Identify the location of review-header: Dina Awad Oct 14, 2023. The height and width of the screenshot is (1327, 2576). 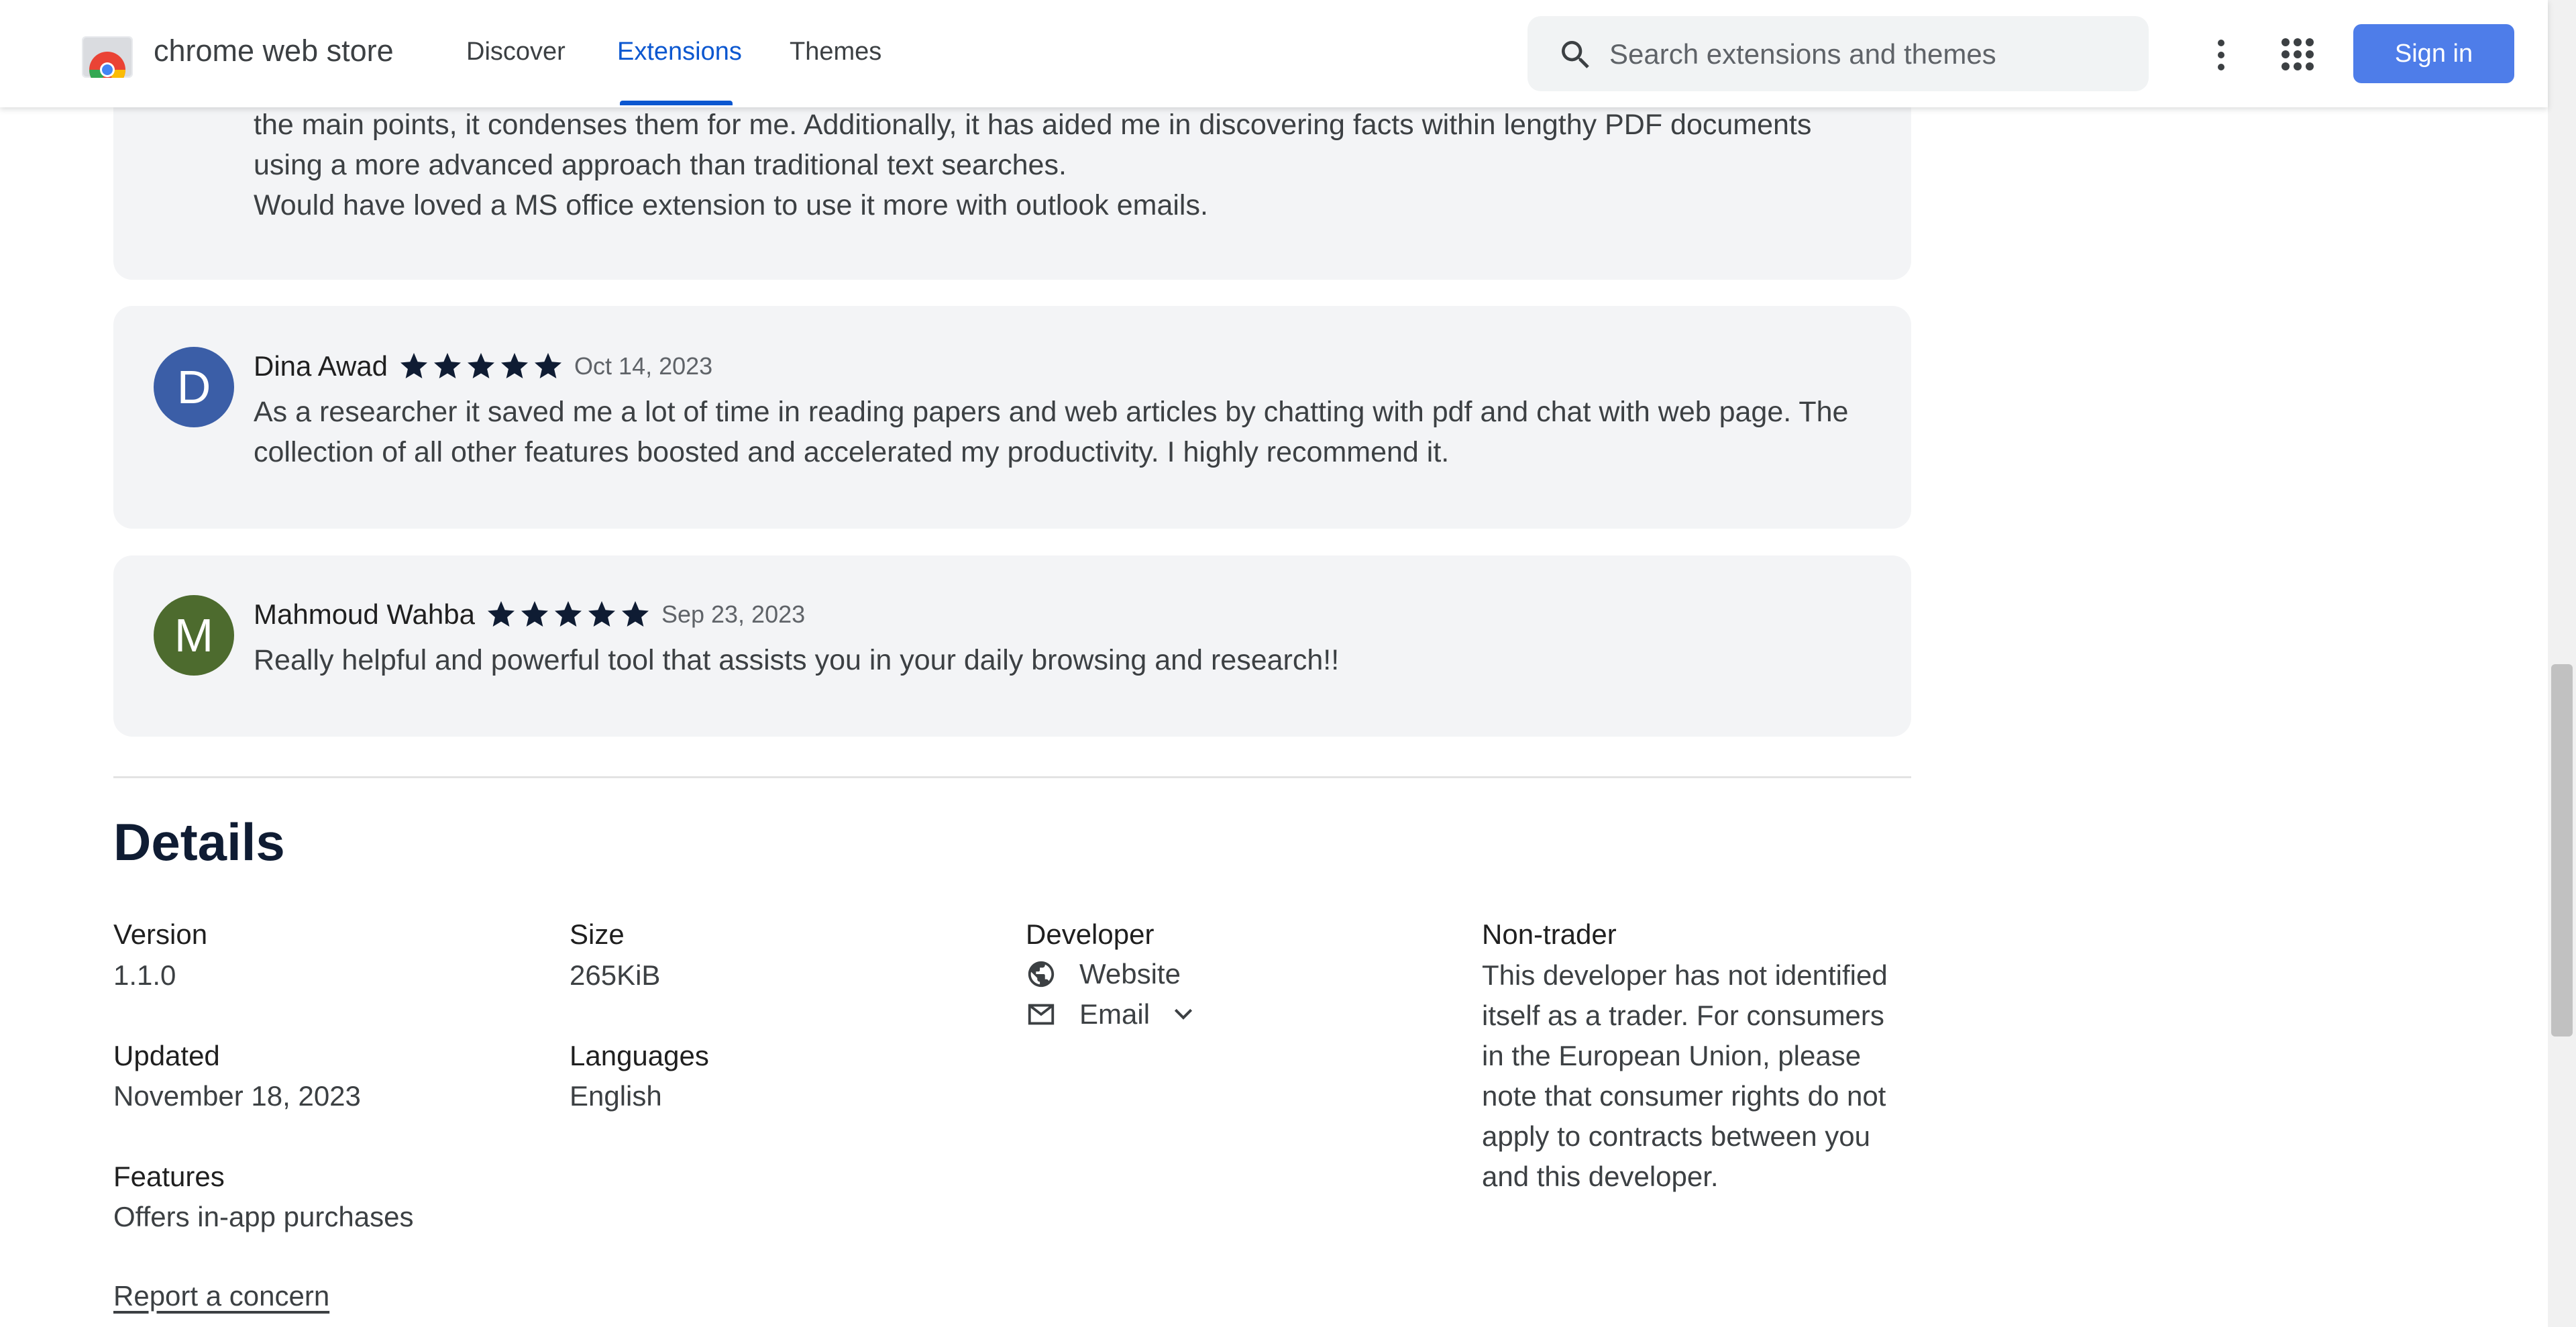
(483, 367).